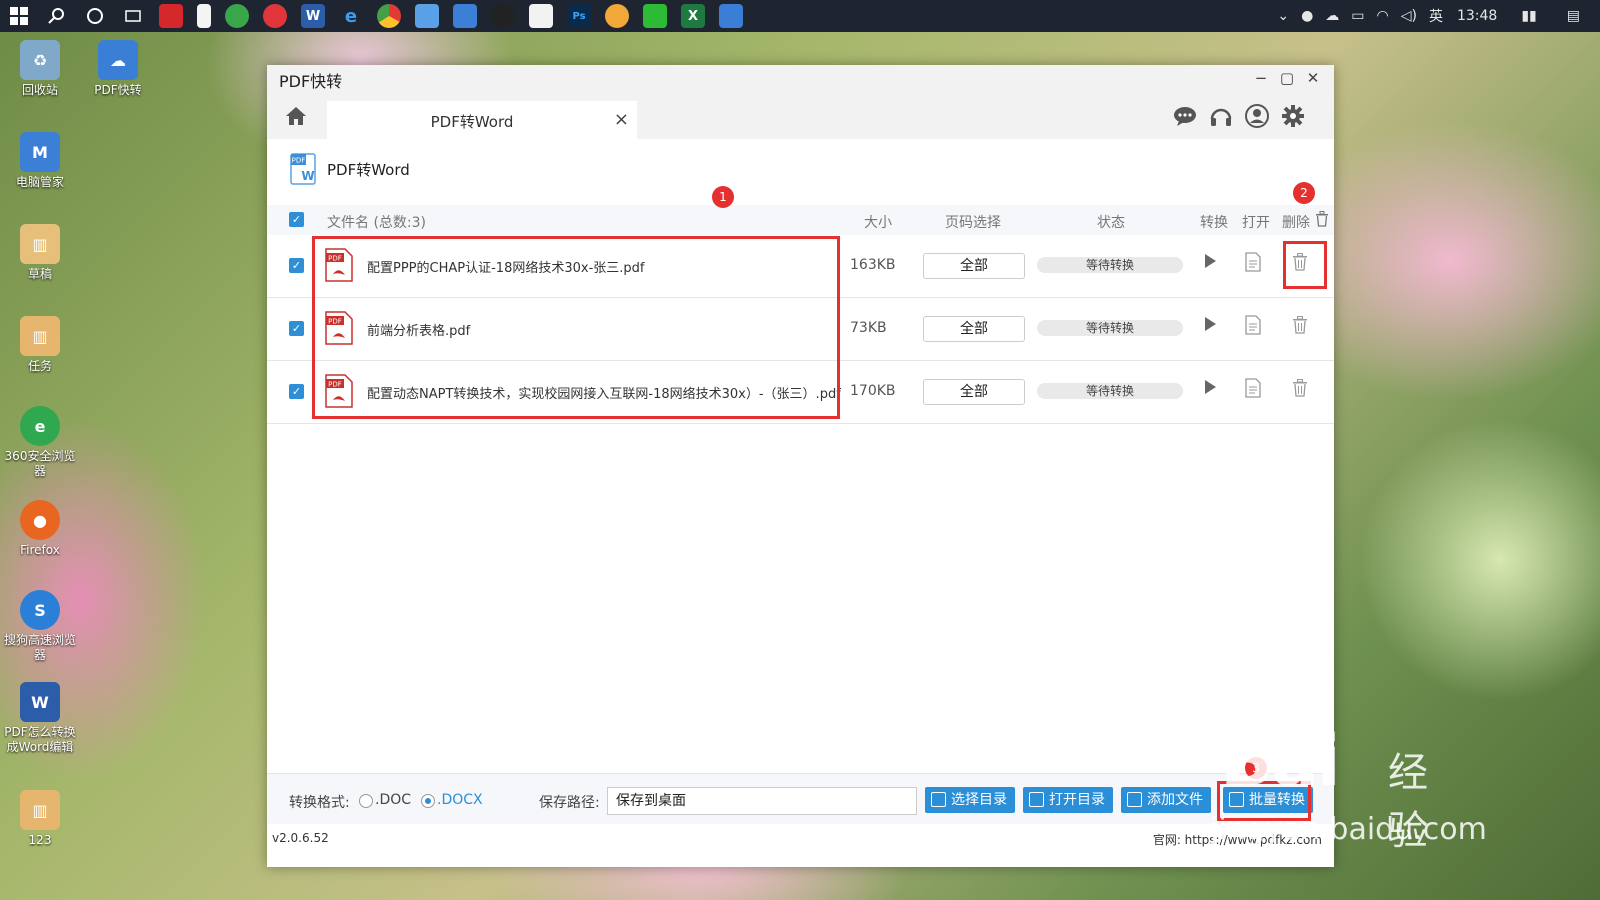 This screenshot has height=900, width=1600. I want to click on pdf-cloud-icon, so click(731, 16).